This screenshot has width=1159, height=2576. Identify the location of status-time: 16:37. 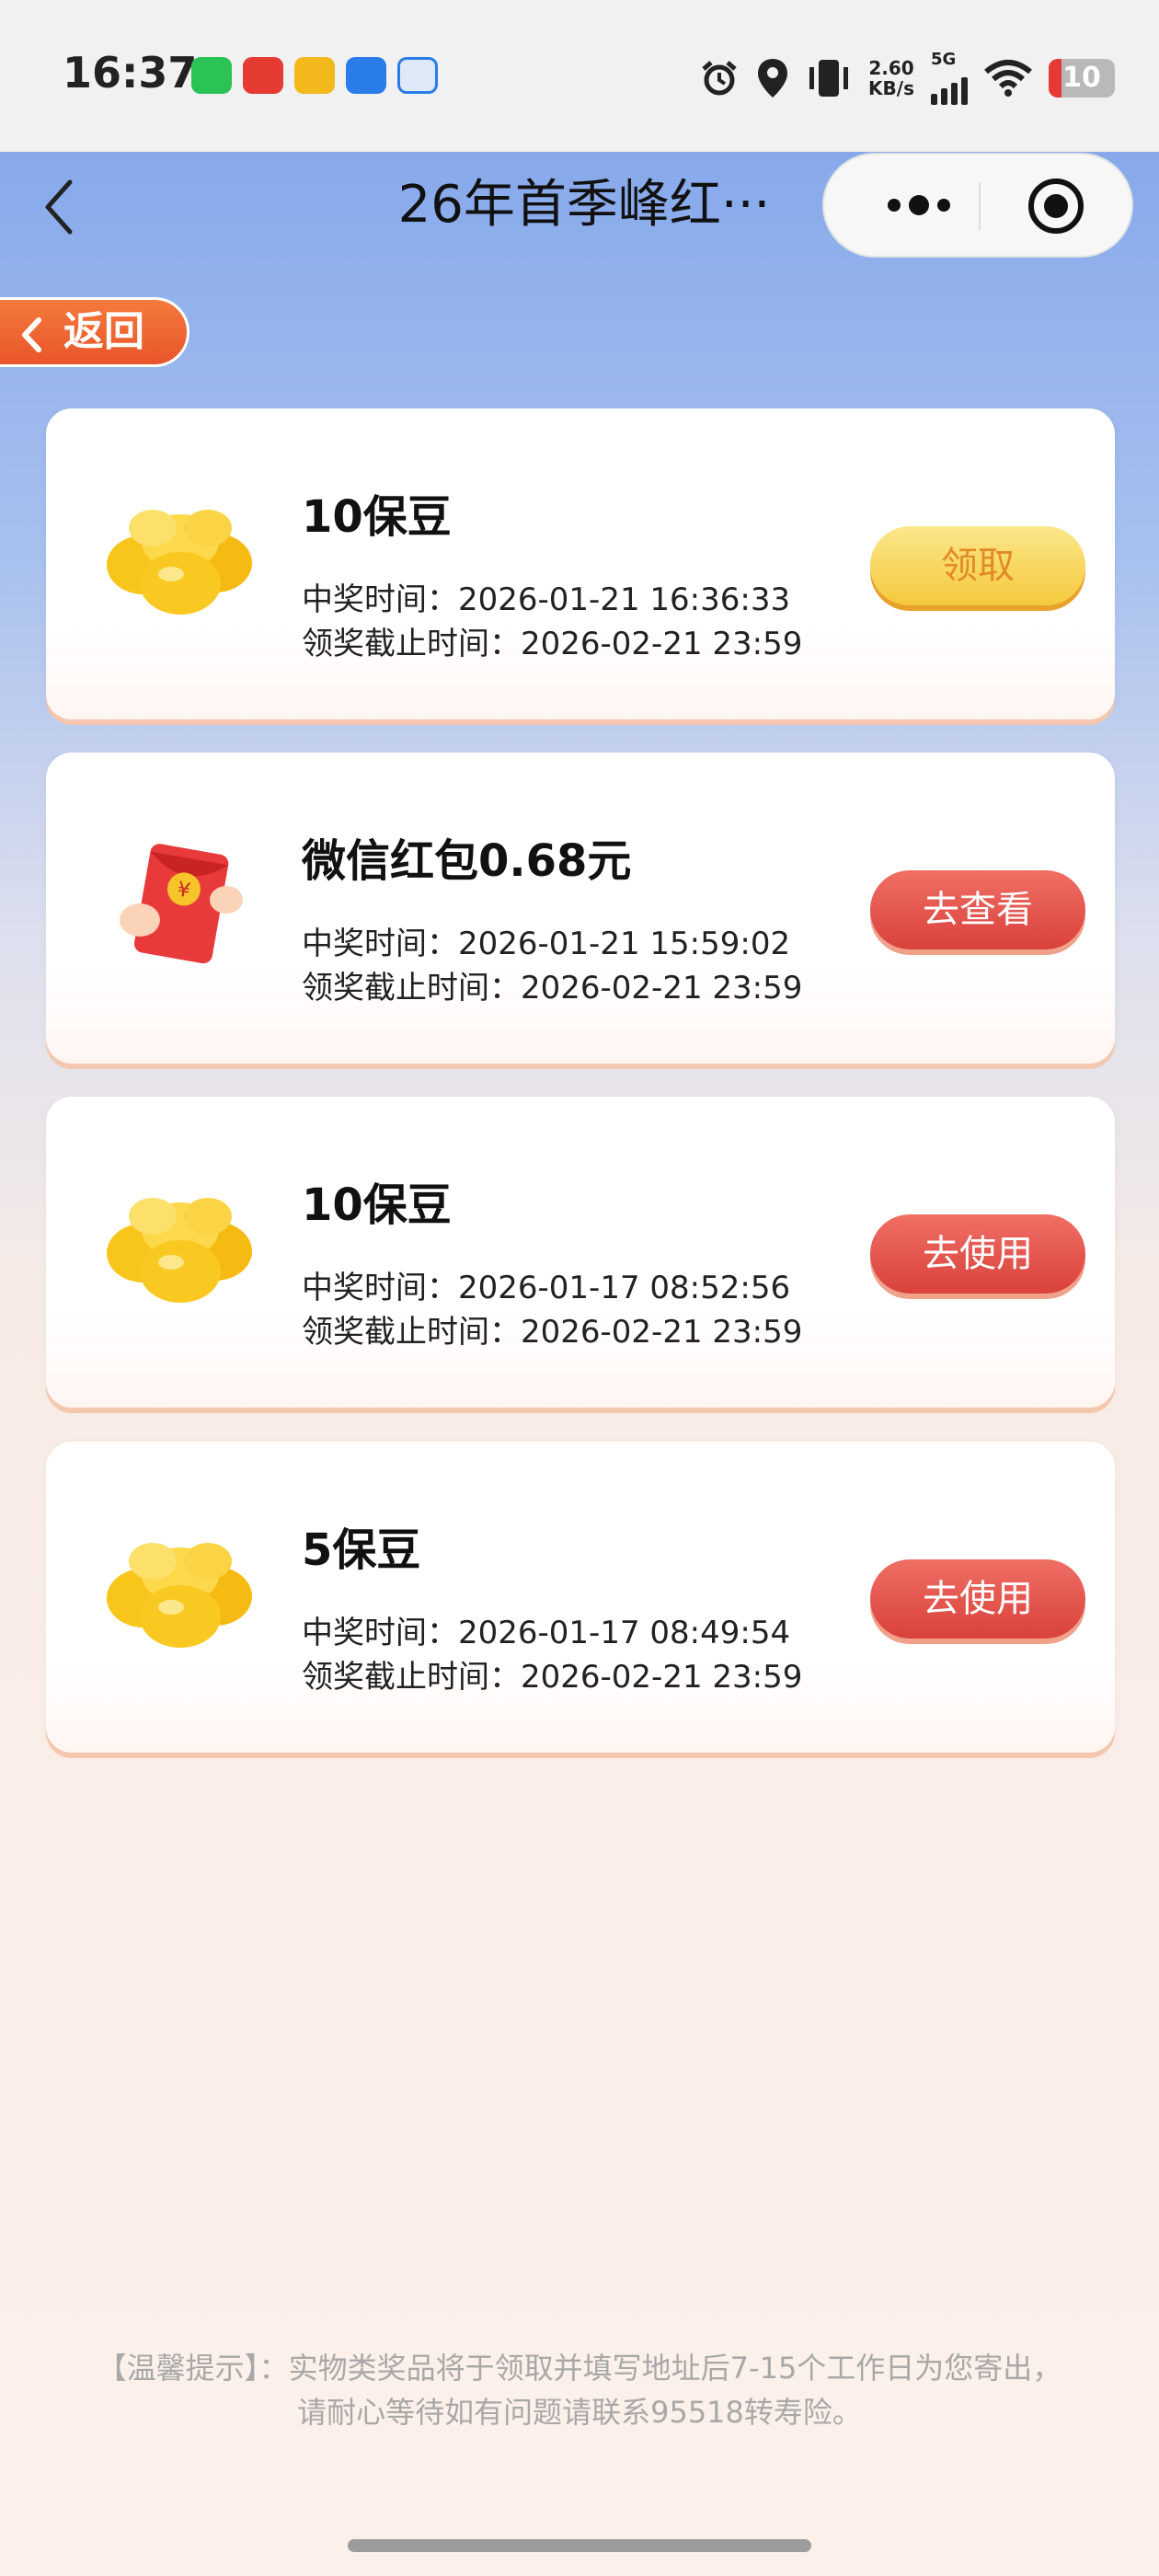
(130, 73).